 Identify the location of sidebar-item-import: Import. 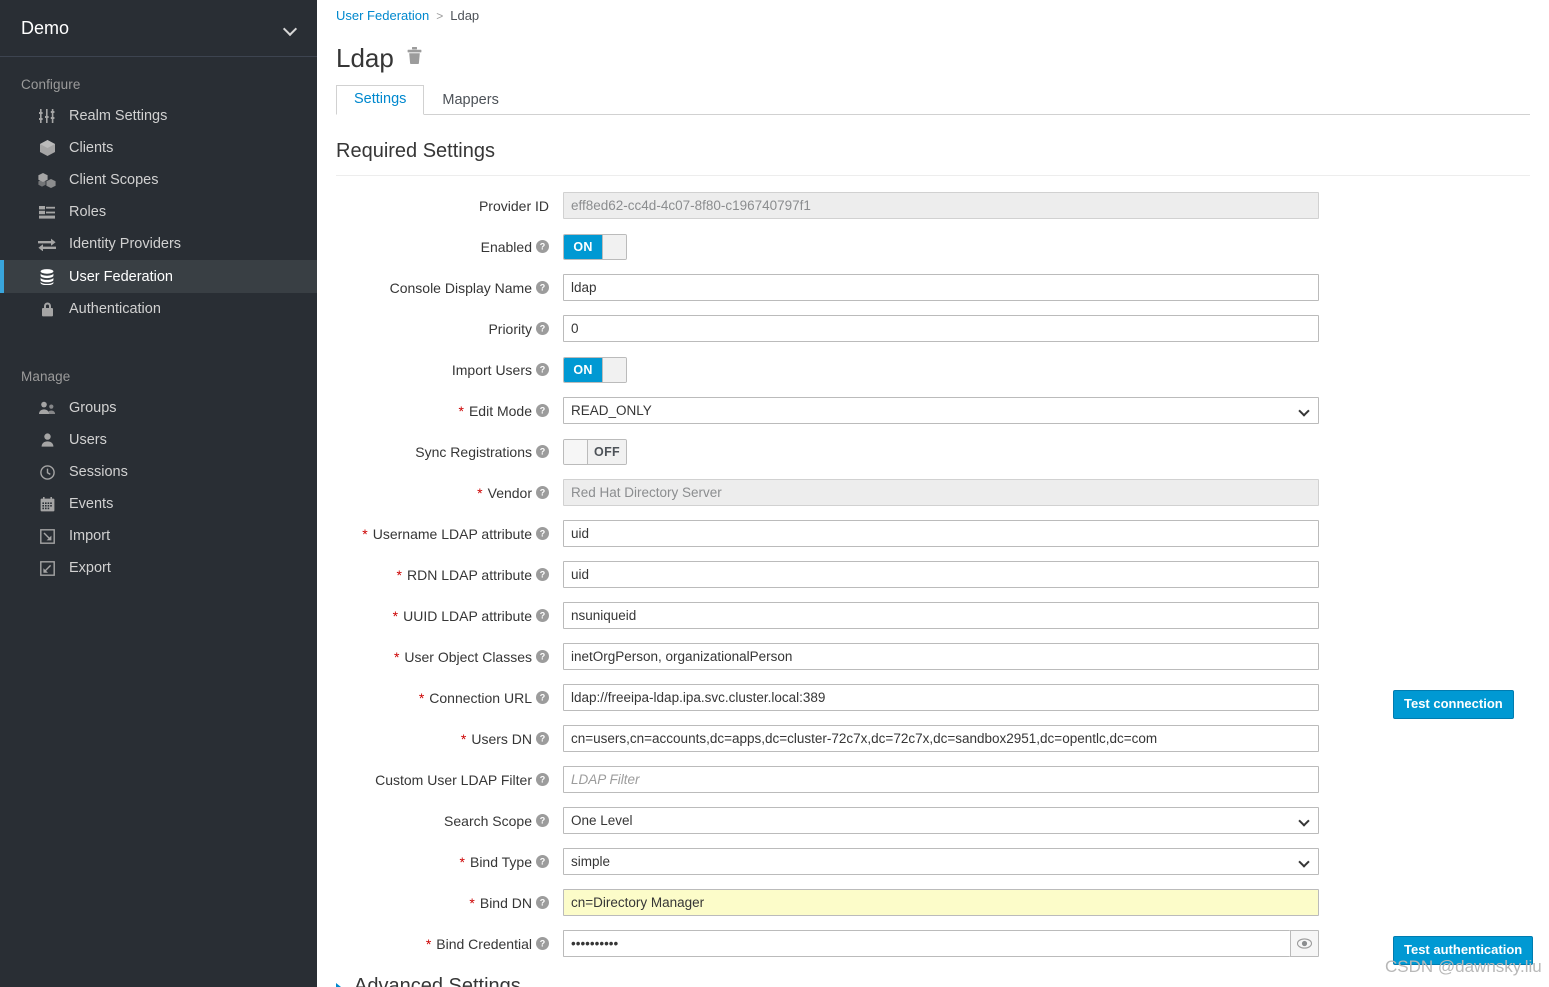
(158, 536).